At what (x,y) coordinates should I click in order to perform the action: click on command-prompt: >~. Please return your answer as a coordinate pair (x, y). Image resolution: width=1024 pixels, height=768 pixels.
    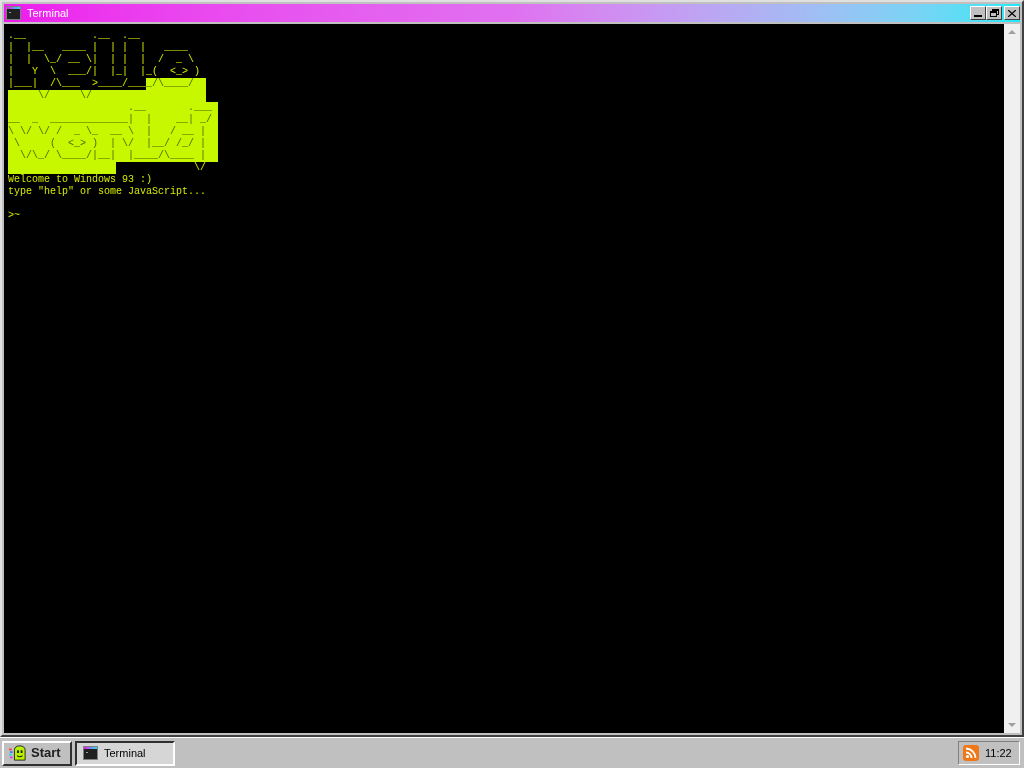
    Looking at the image, I should click on (14, 216).